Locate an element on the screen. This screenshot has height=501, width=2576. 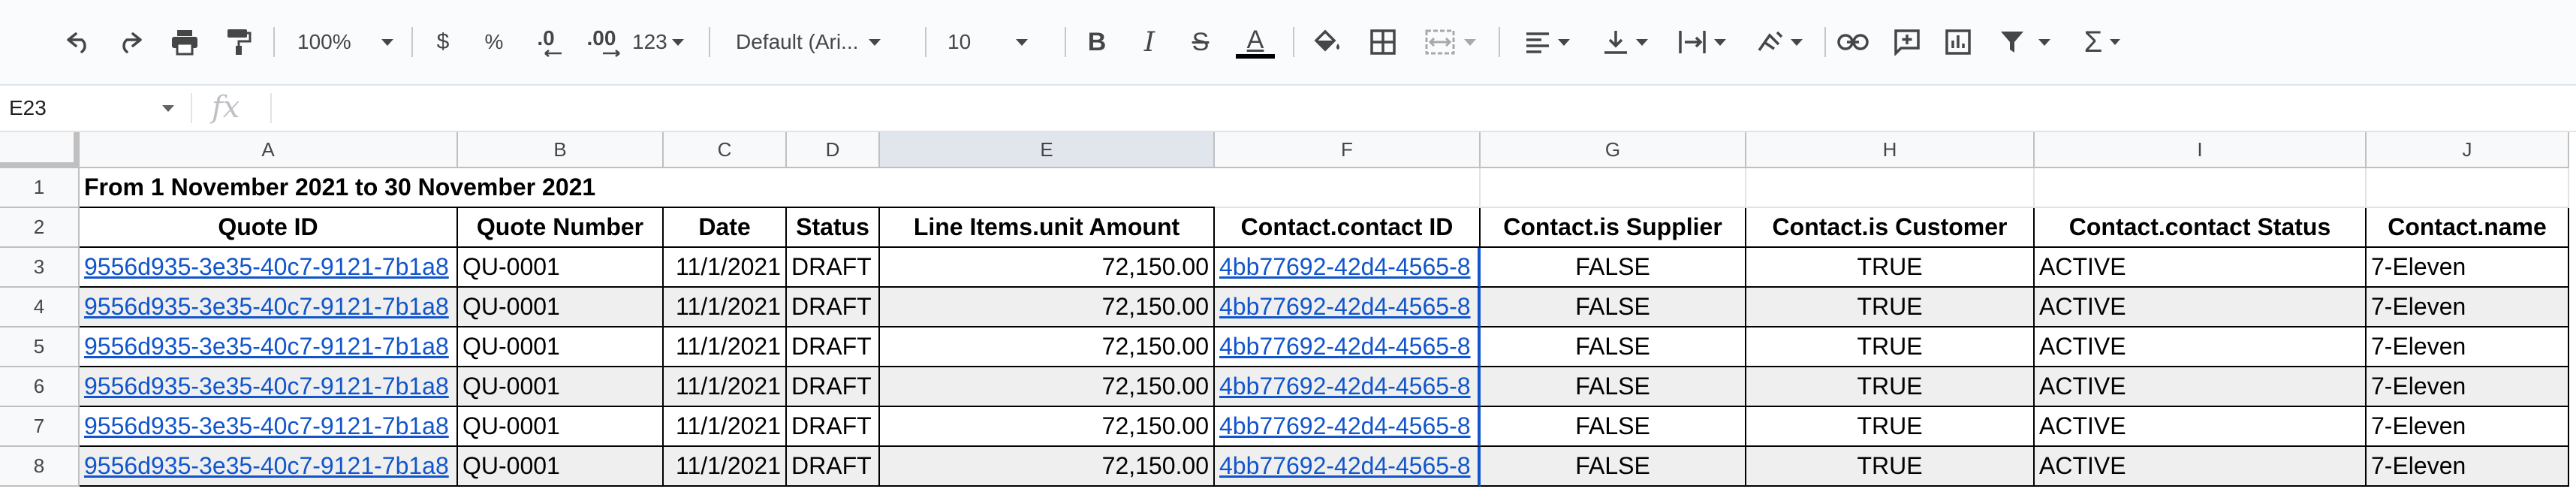
row-header-4: 4 is located at coordinates (40, 307).